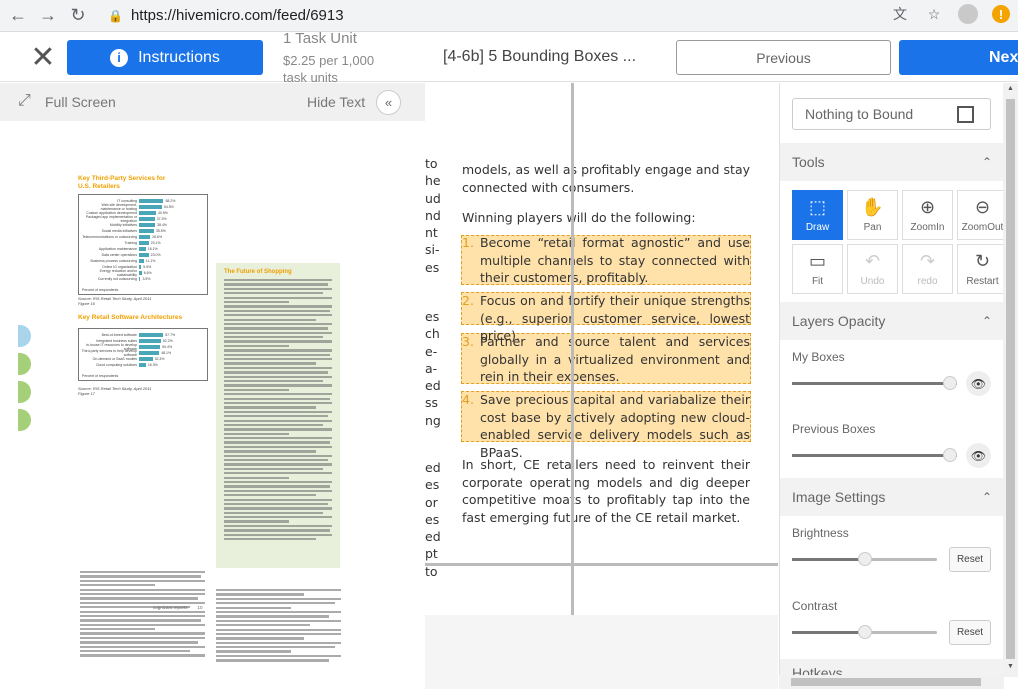  What do you see at coordinates (388, 102) in the screenshot?
I see `collapse-icon: «` at bounding box center [388, 102].